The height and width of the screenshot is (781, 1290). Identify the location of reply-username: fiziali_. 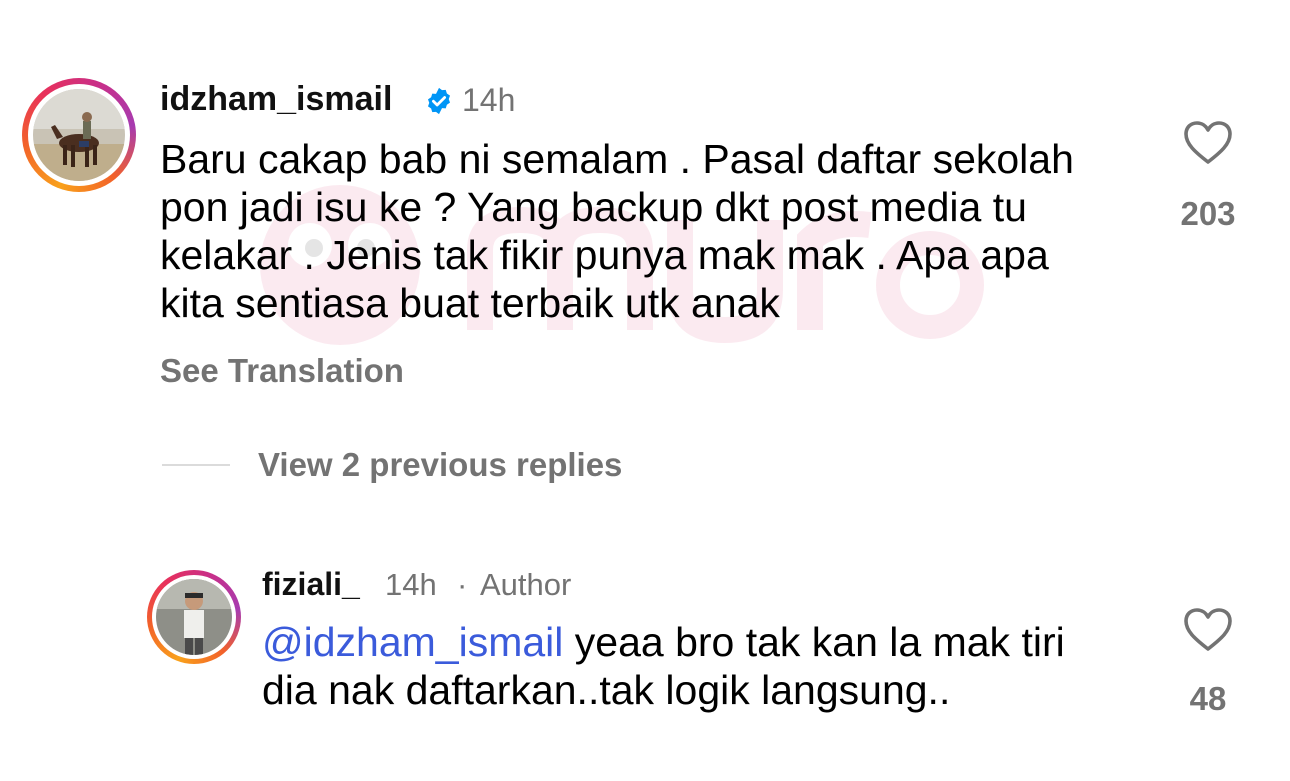
(311, 584).